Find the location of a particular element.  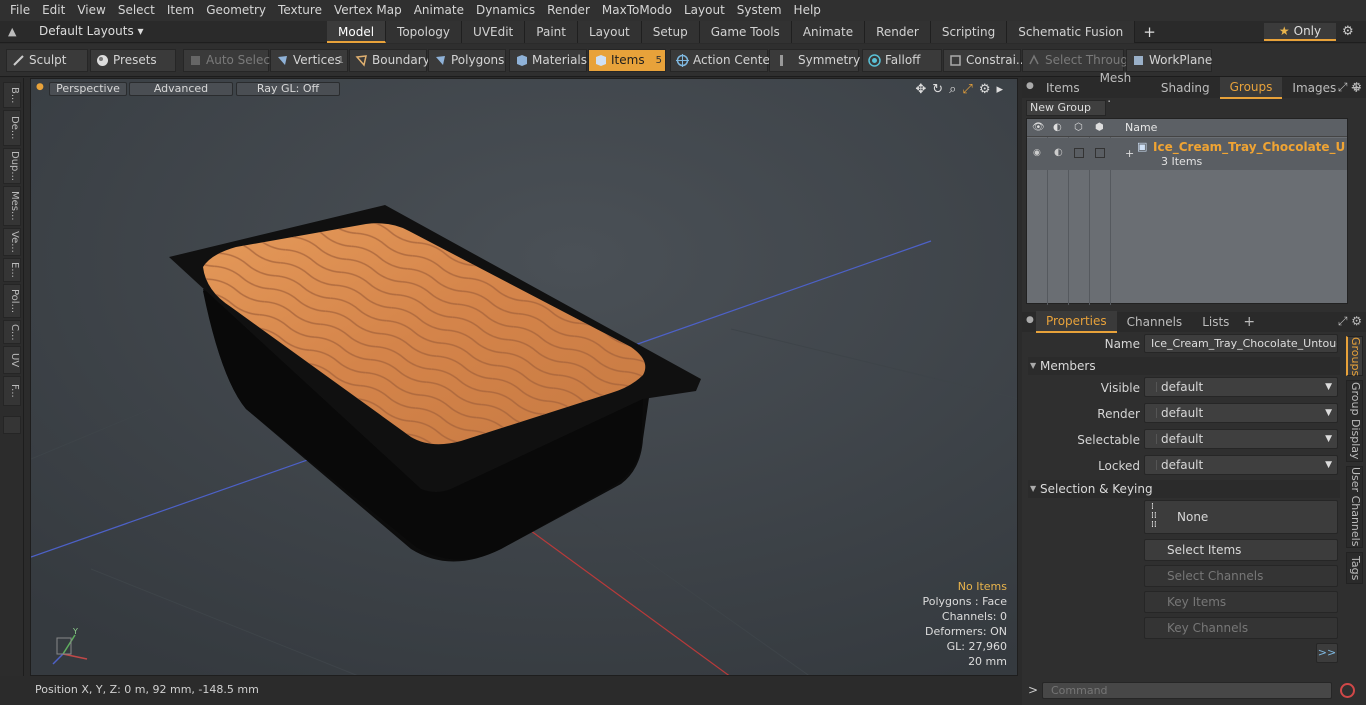

tab-setup: Setup is located at coordinates (670, 32).